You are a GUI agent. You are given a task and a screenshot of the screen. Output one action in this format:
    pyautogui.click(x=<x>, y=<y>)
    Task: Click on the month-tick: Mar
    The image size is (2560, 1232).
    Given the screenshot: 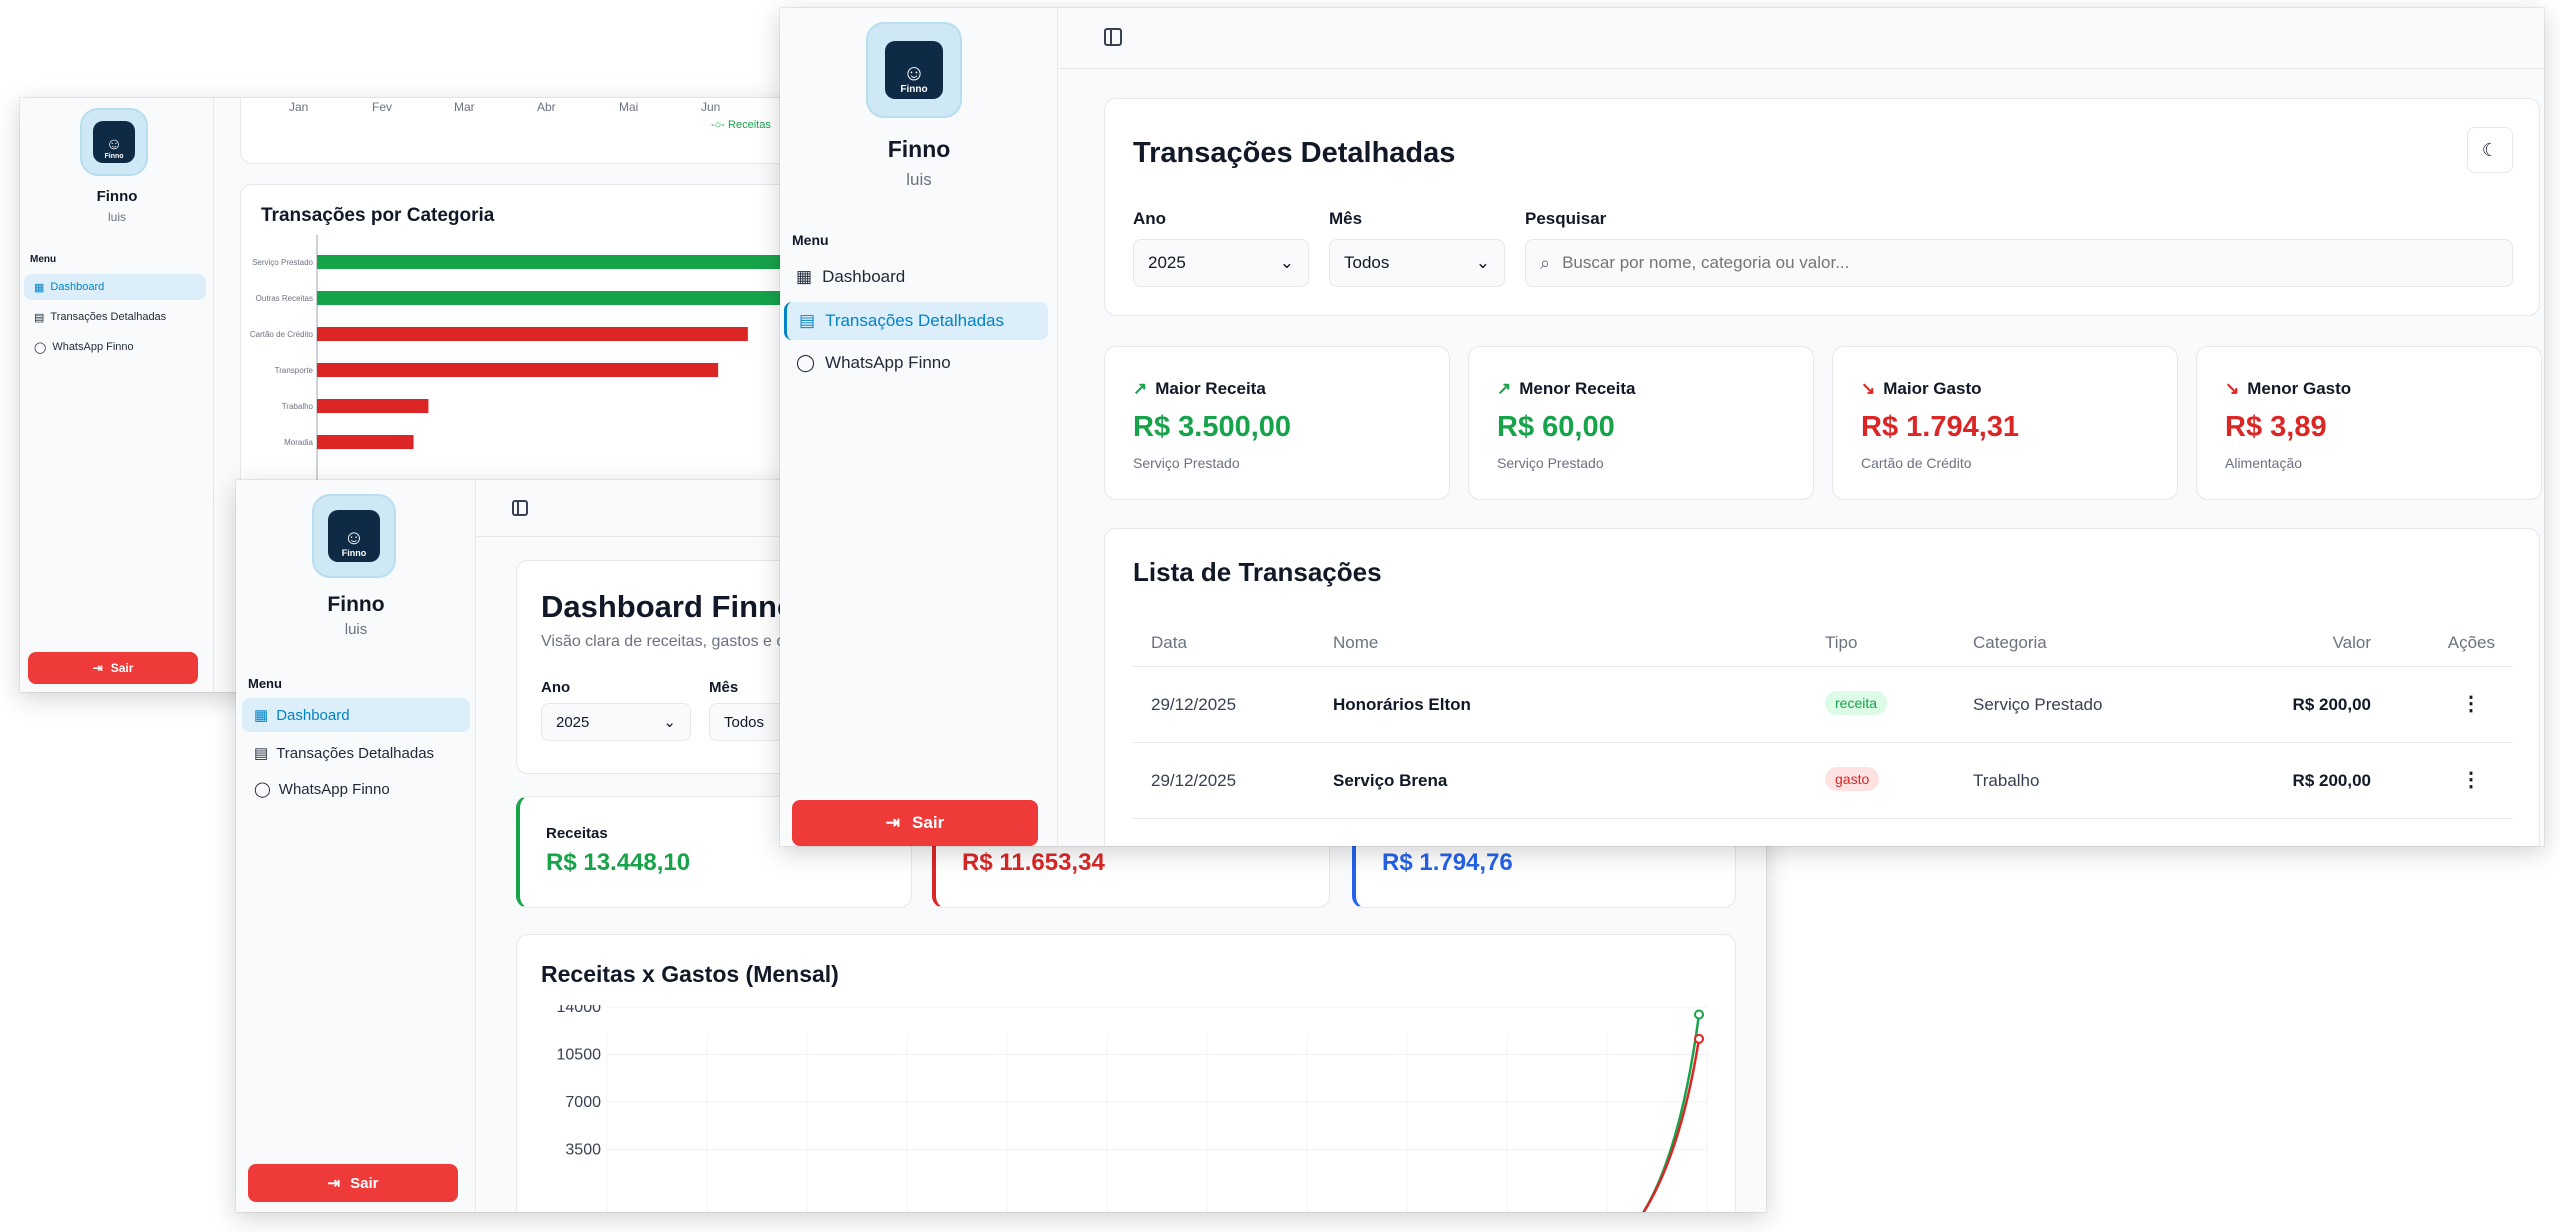 What is the action you would take?
    pyautogui.click(x=464, y=107)
    